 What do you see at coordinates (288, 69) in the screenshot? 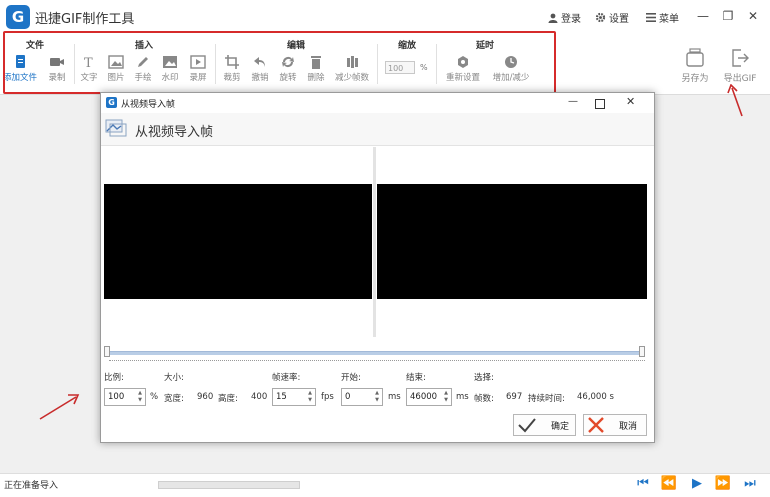
I see `rotate-button: 旋转` at bounding box center [288, 69].